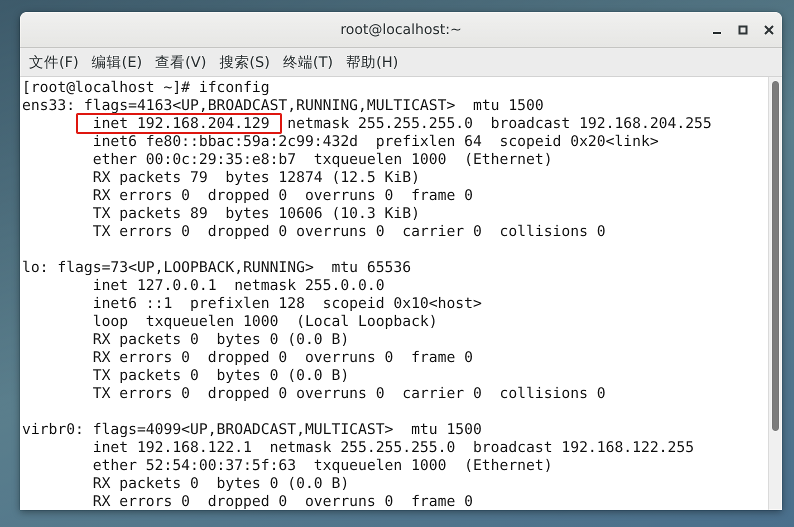  I want to click on interface-header: lo: flags=73<UP,LOOPBACK,RUNNING> mtu 65536, so click(217, 268).